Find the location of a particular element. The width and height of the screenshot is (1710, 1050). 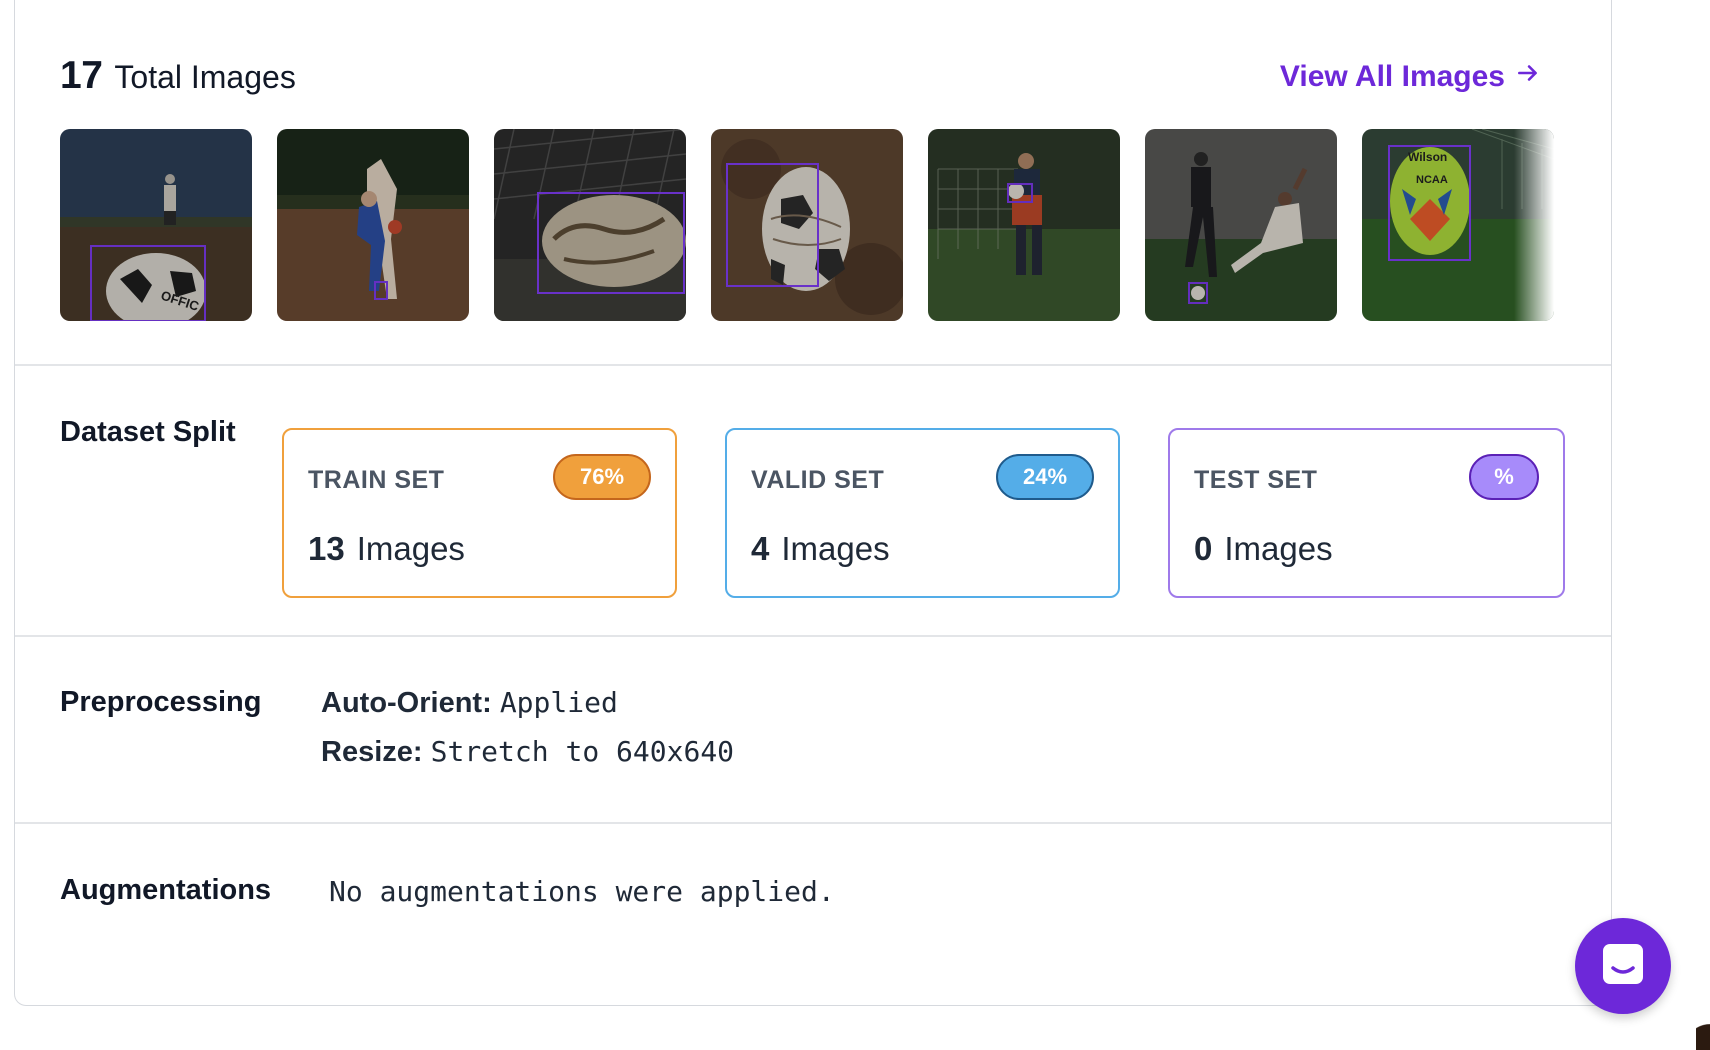

total-images-count: 17 is located at coordinates (81, 75).